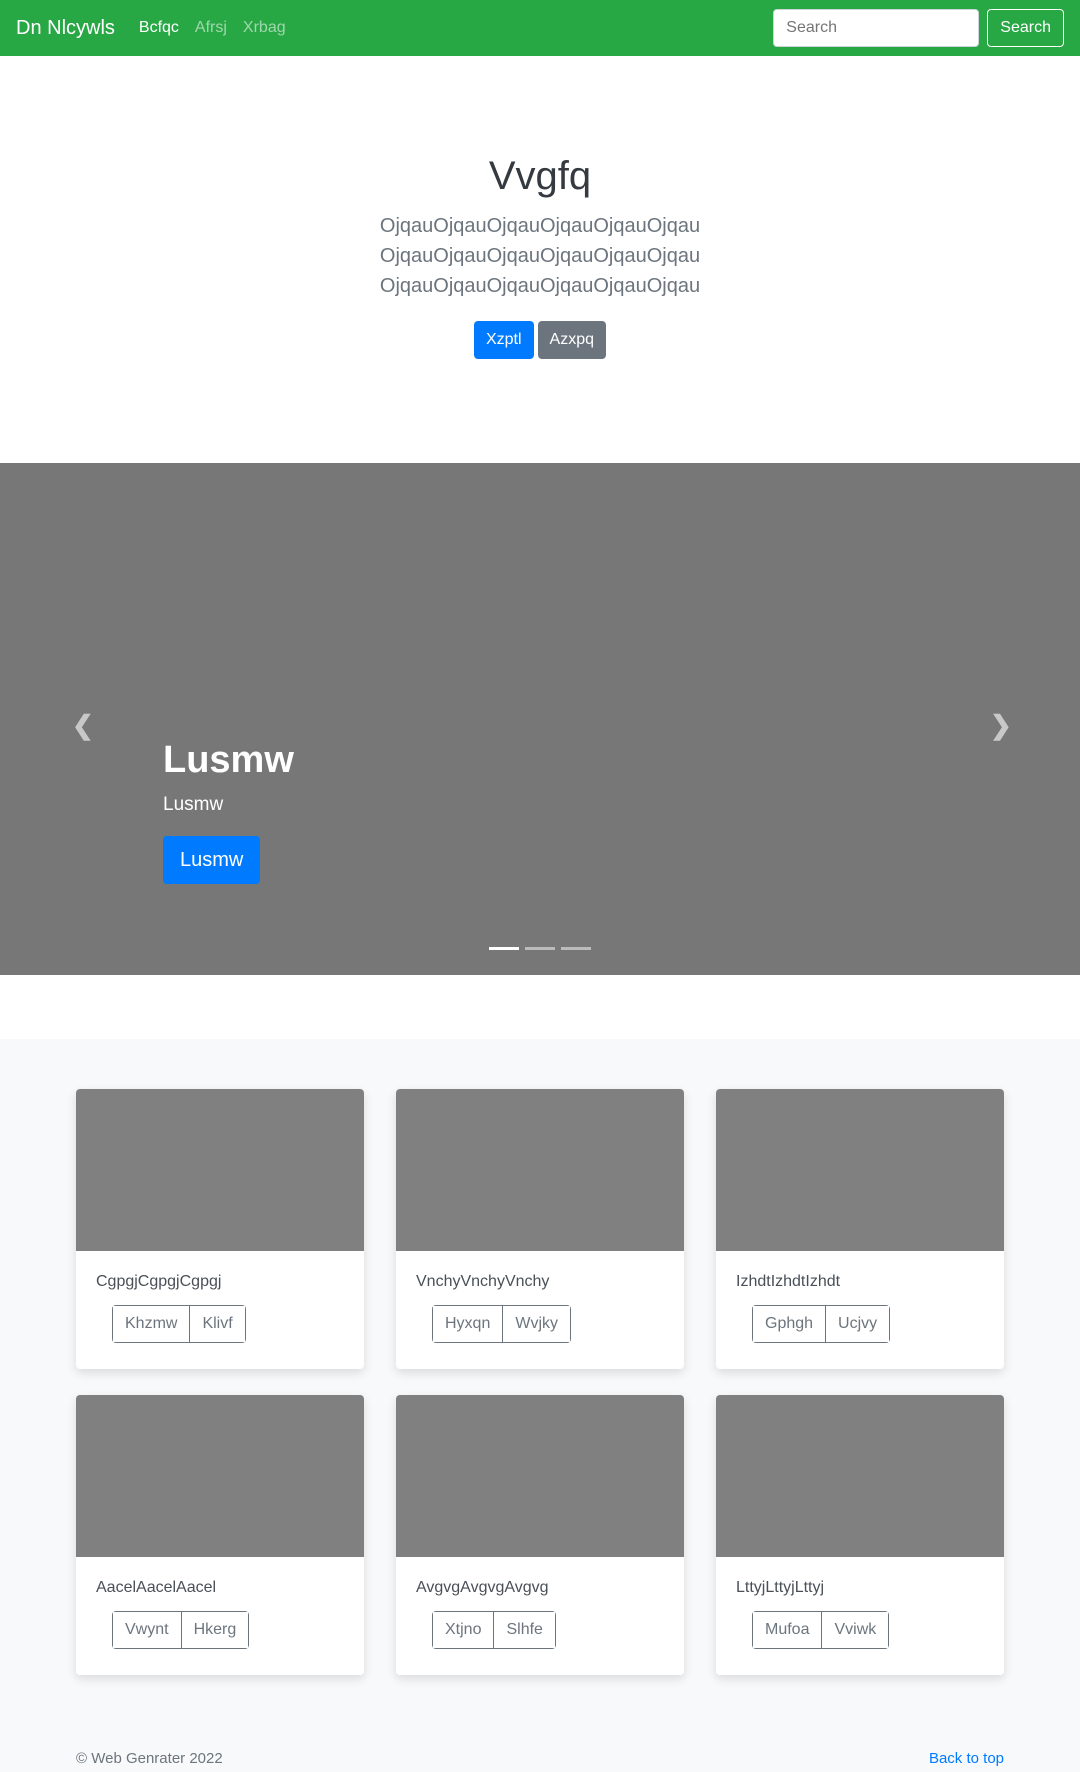 Image resolution: width=1080 pixels, height=1772 pixels. What do you see at coordinates (876, 28) in the screenshot?
I see `search-input` at bounding box center [876, 28].